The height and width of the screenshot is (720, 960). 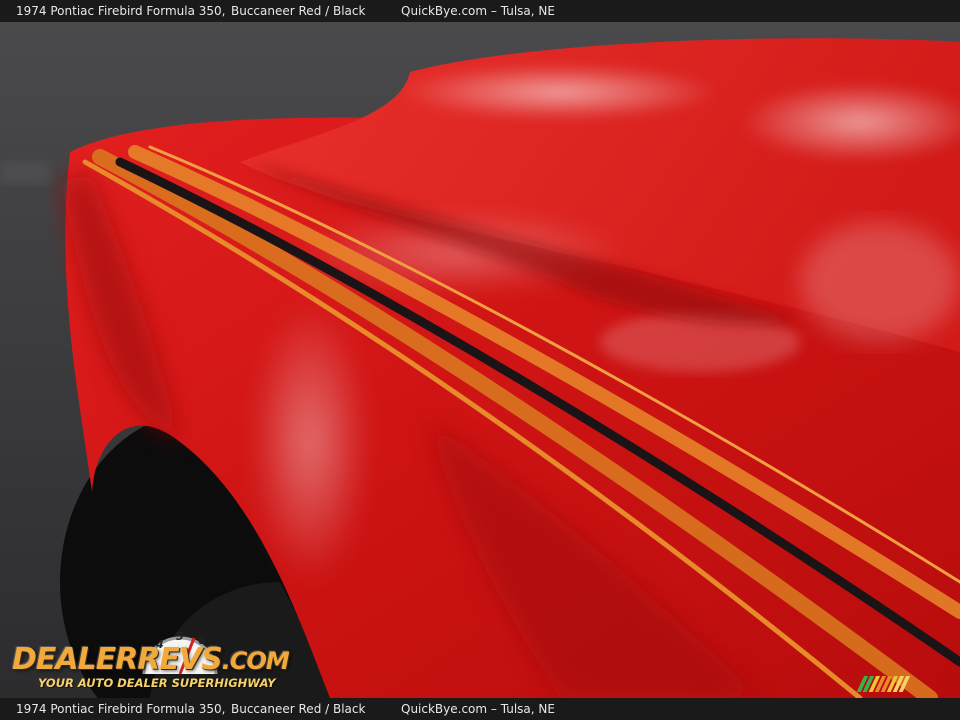 I want to click on watermark-brand: DEALERREVS.COM, so click(x=151, y=659).